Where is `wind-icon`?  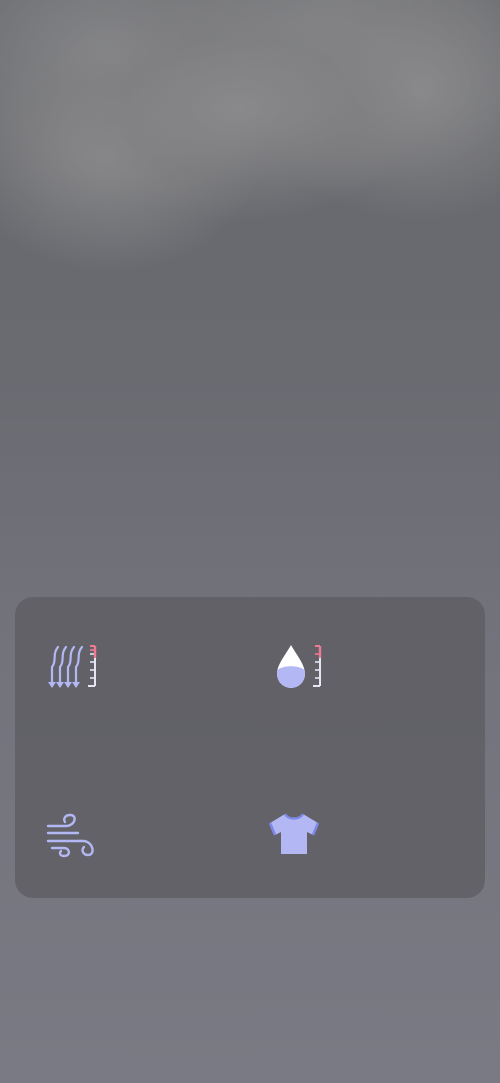 wind-icon is located at coordinates (70, 835).